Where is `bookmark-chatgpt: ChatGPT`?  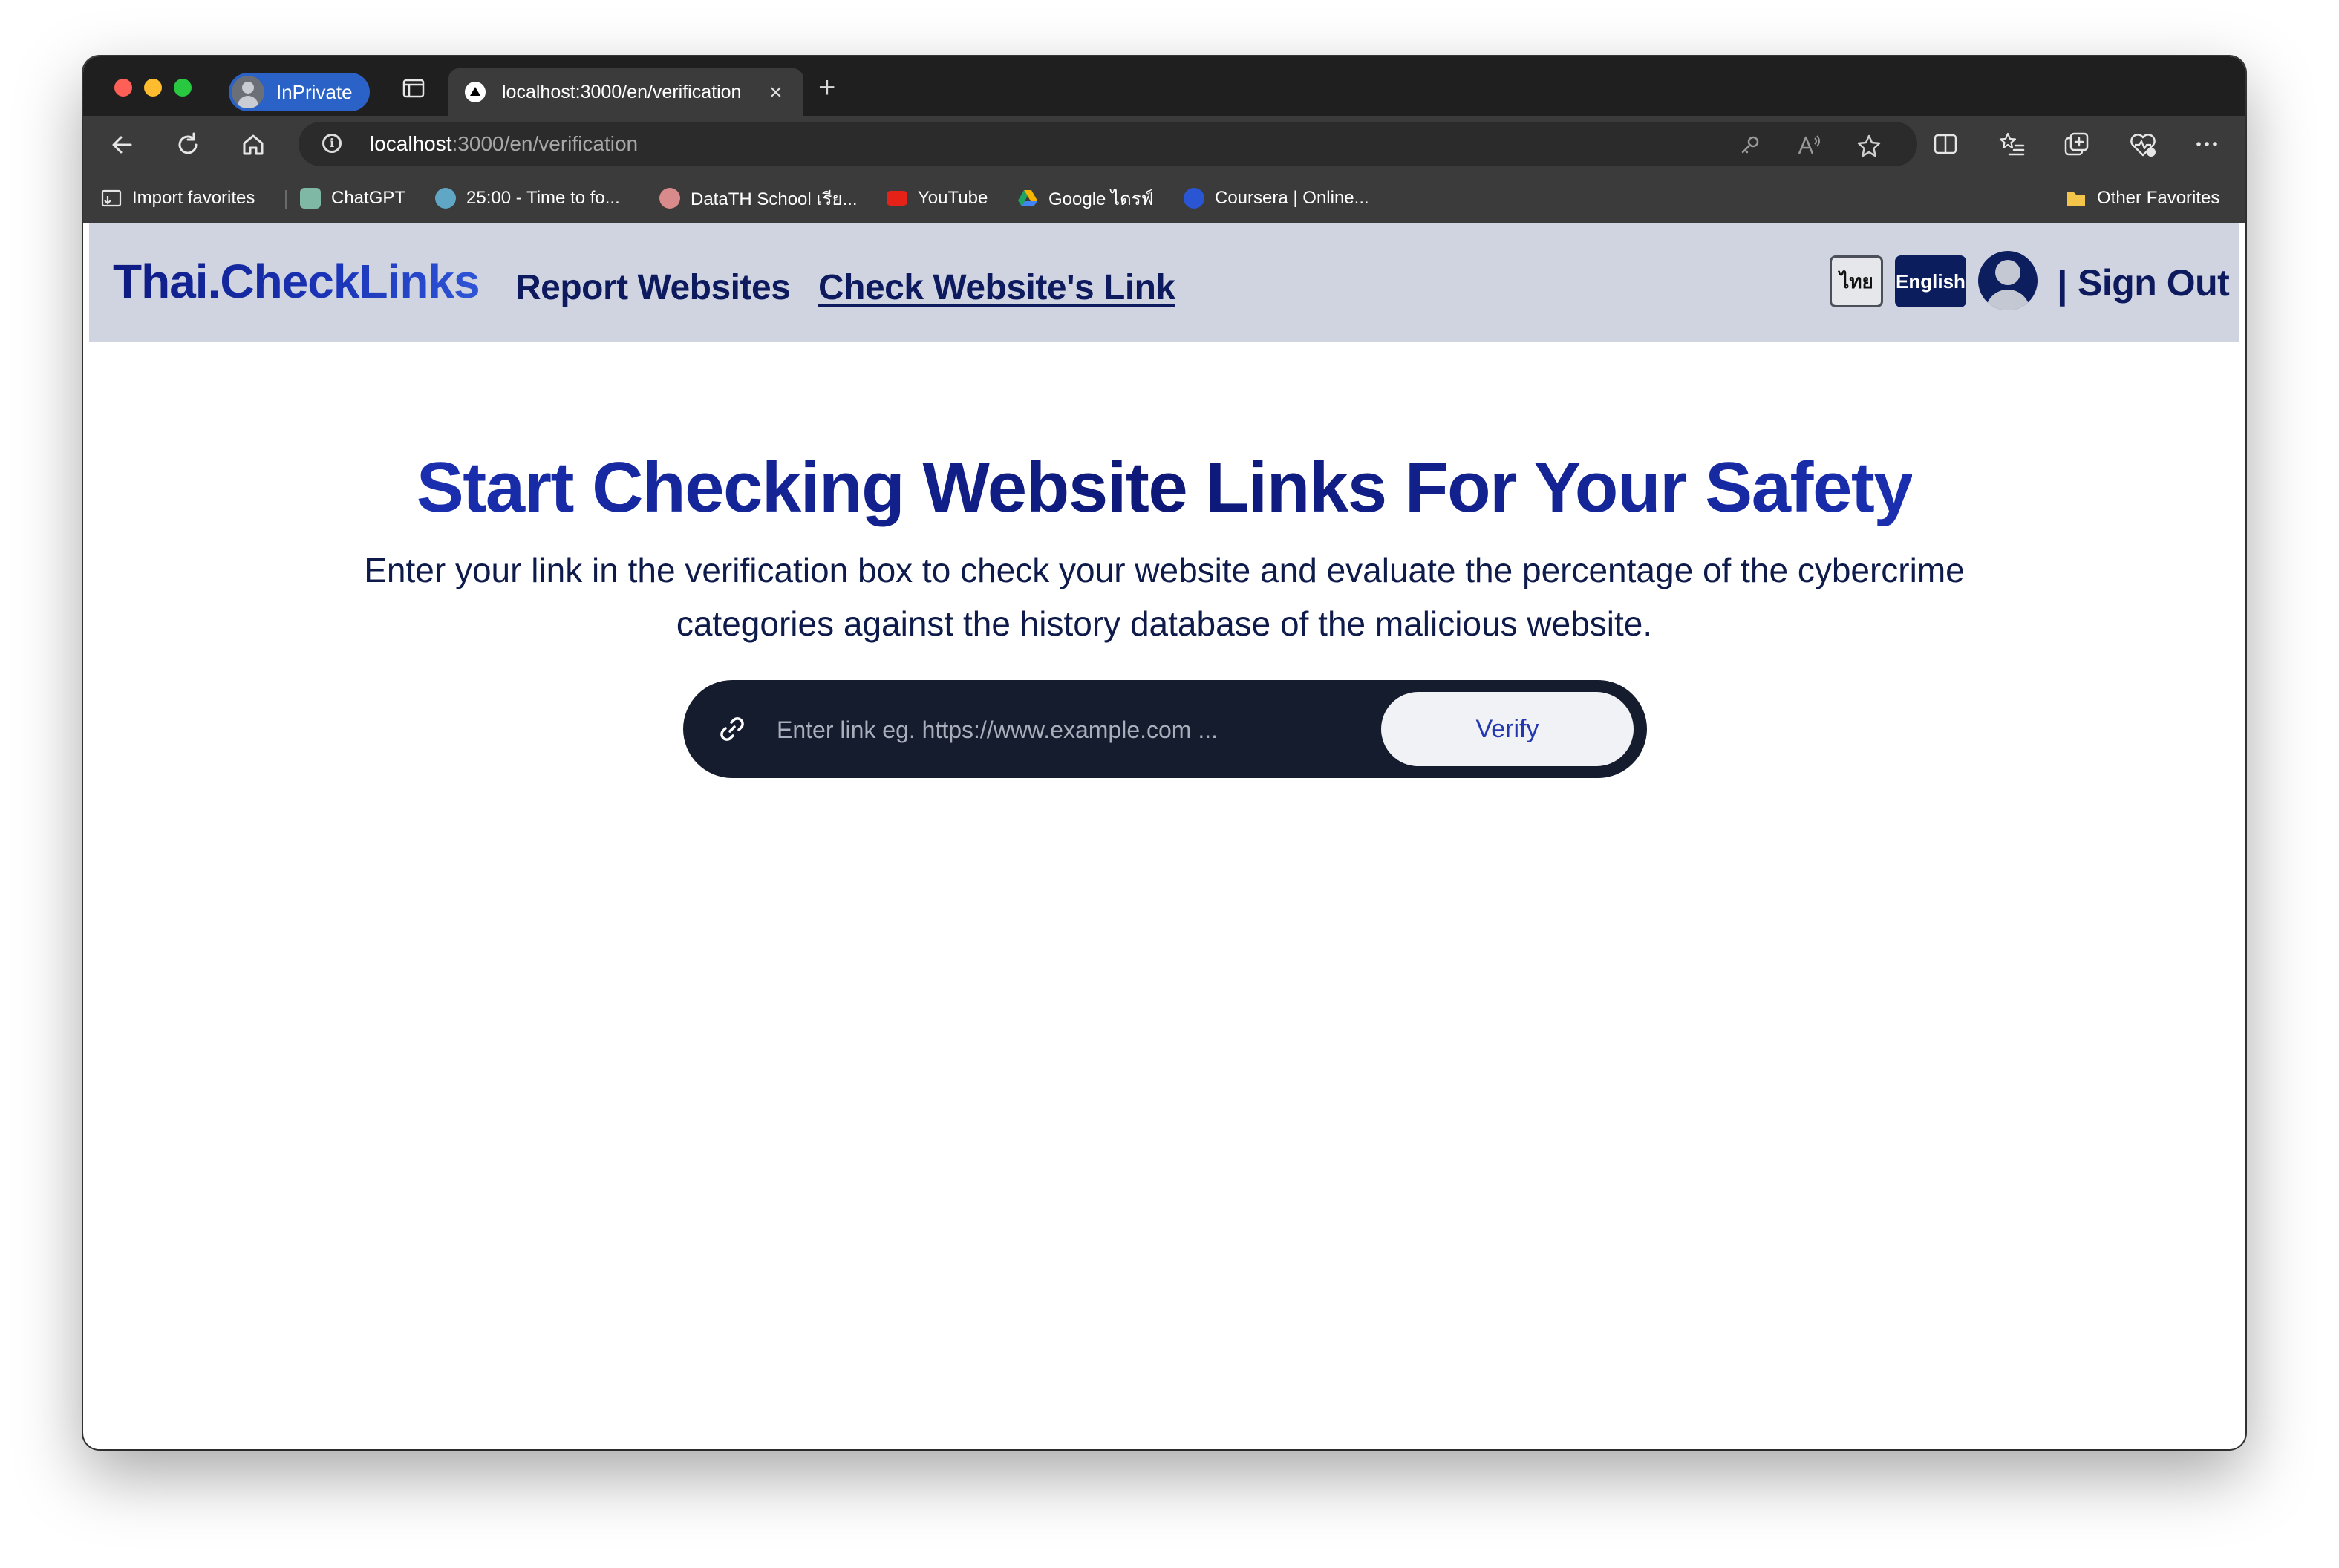
bookmark-chatgpt: ChatGPT is located at coordinates (352, 198).